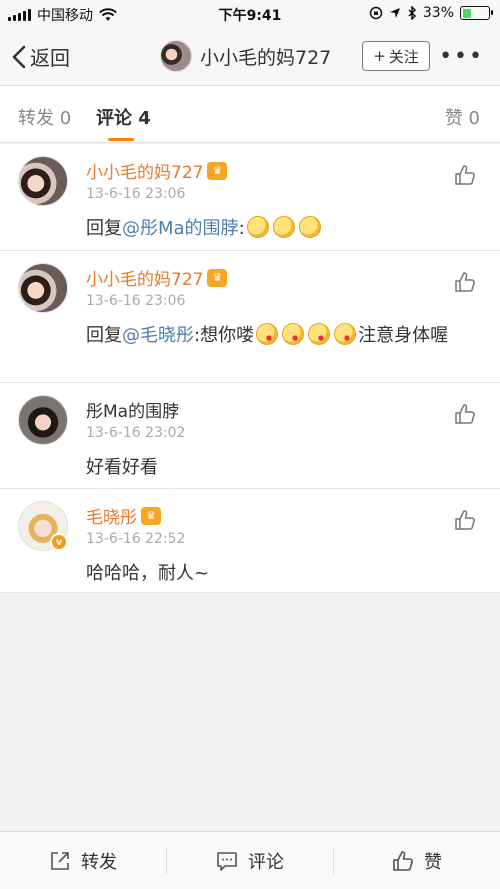 The width and height of the screenshot is (500, 889). I want to click on battery-percent: 33%, so click(438, 13).